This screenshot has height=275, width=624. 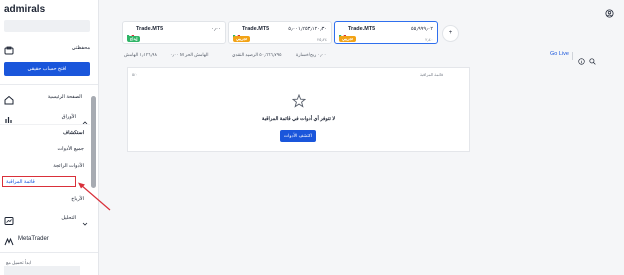 I want to click on analysis-icon, so click(x=9, y=222).